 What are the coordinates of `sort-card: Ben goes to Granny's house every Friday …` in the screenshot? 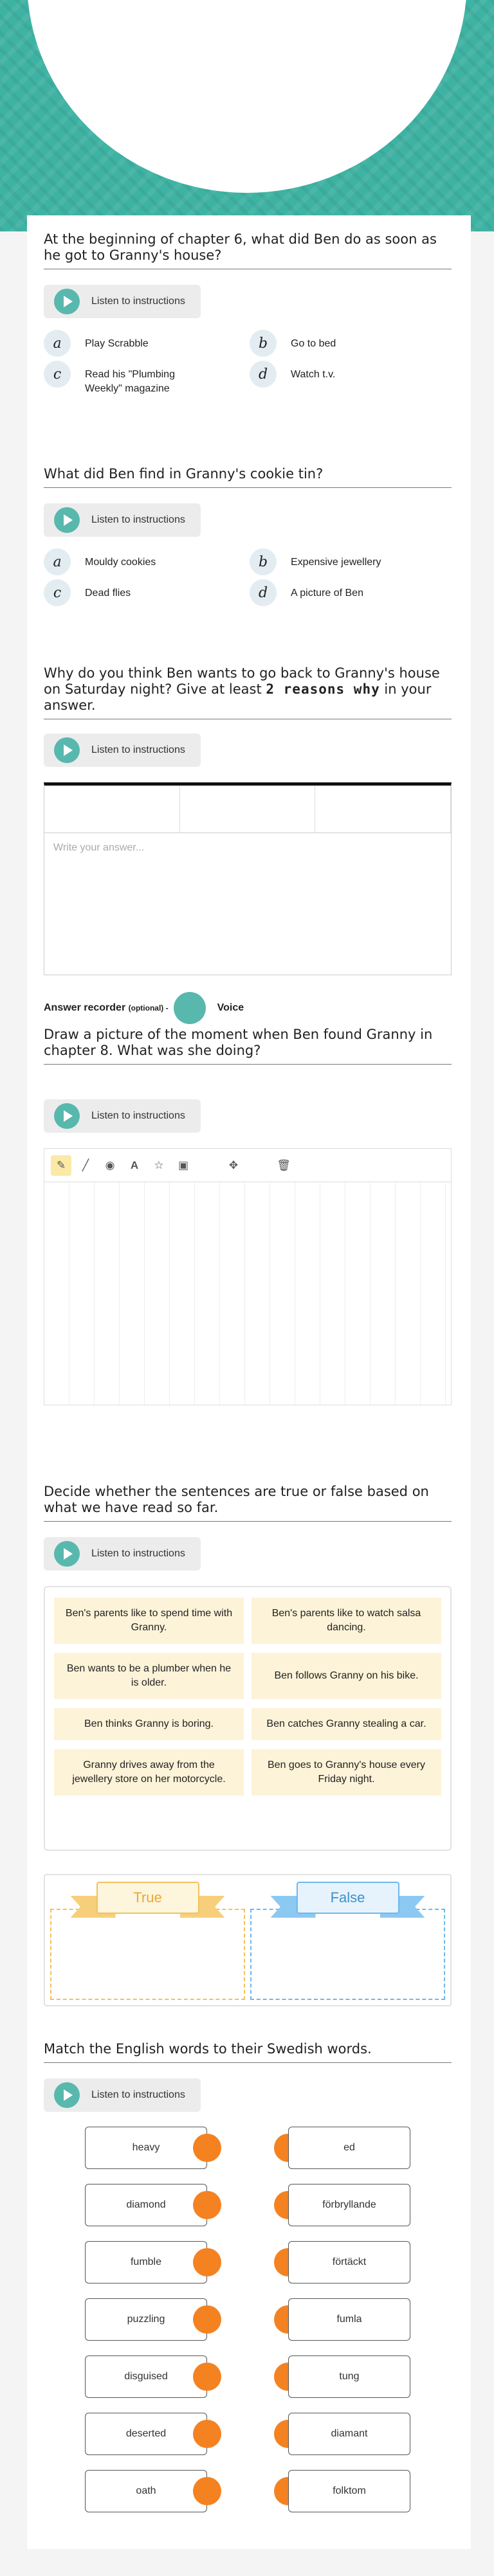 It's located at (346, 1772).